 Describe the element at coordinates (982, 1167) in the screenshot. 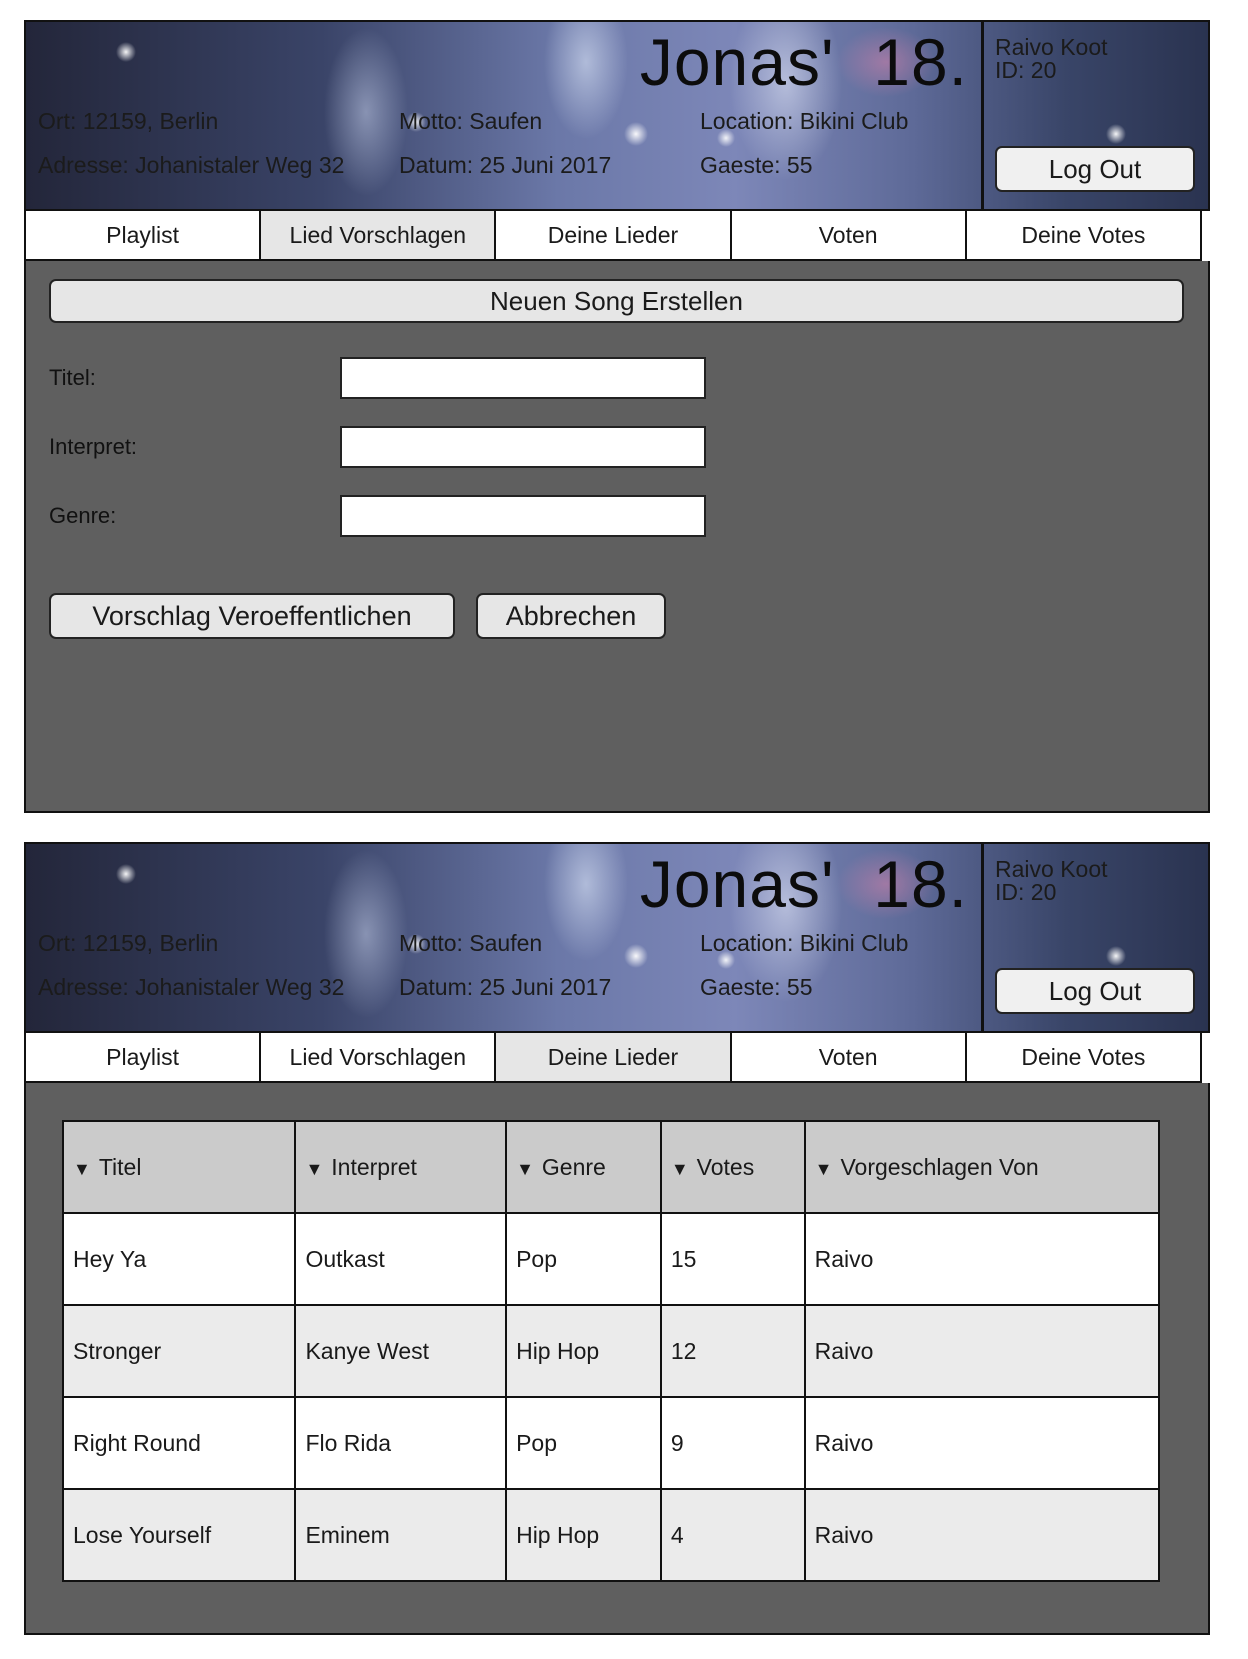

I see `column-header-vorgeschlagen-von: ▼ Vorgeschlagen Von` at that location.